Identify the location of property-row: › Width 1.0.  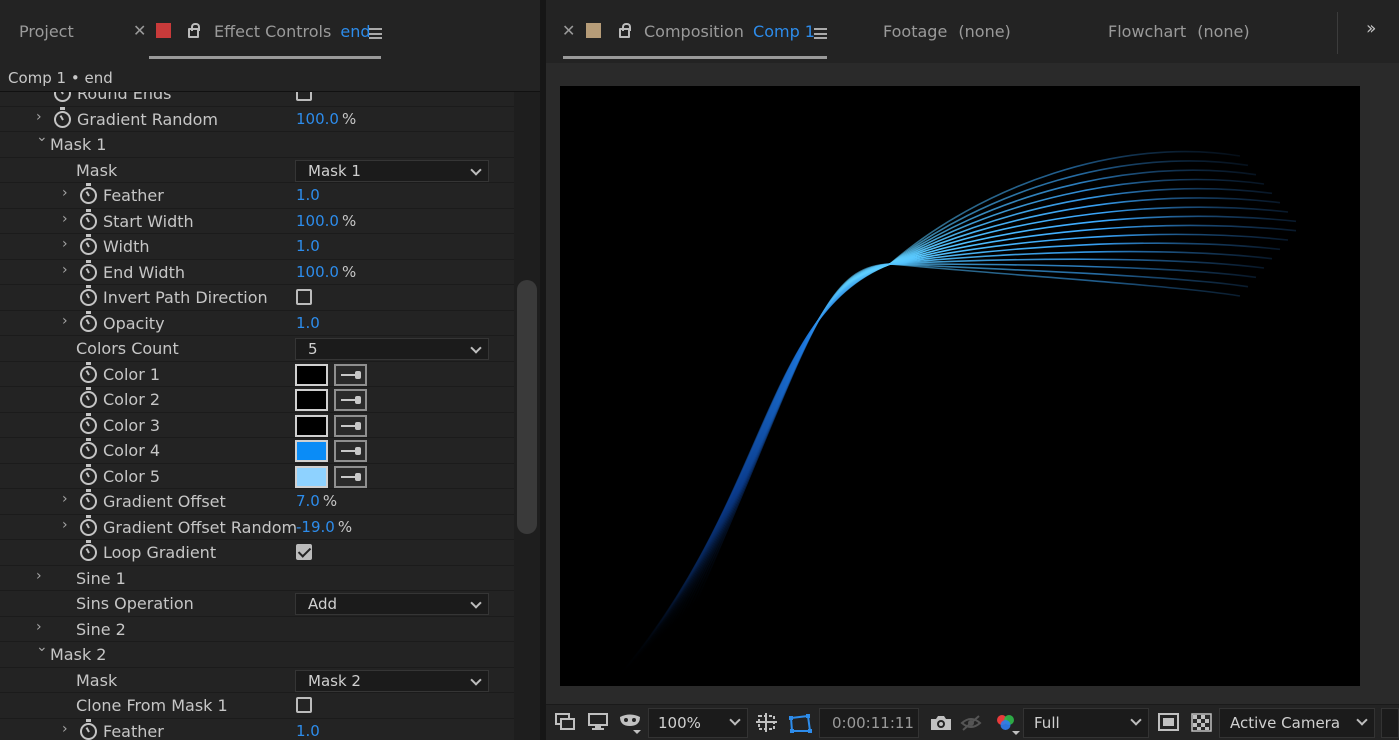
(257, 247).